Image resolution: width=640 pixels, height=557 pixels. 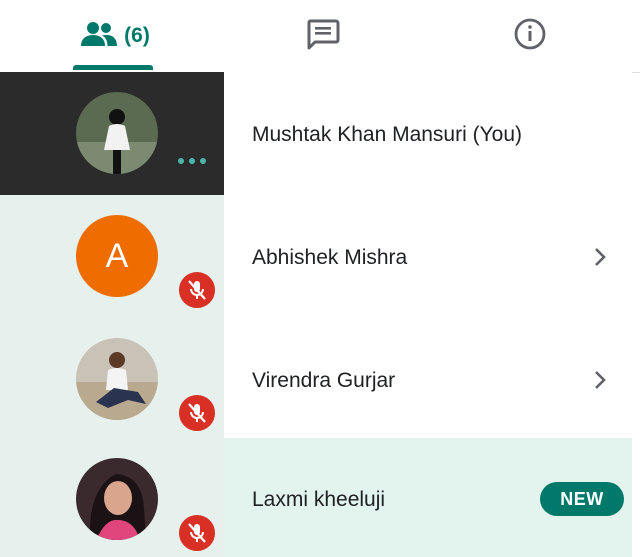 I want to click on chat-icon, so click(x=323, y=36).